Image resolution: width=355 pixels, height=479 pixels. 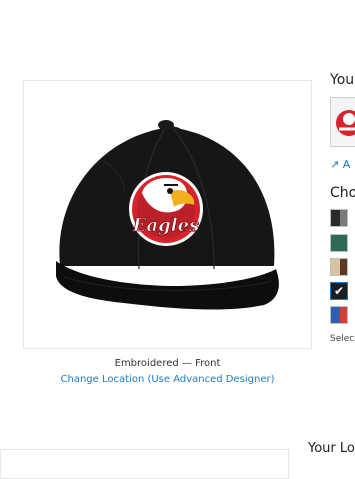 I want to click on bottom-panel, so click(x=144, y=464).